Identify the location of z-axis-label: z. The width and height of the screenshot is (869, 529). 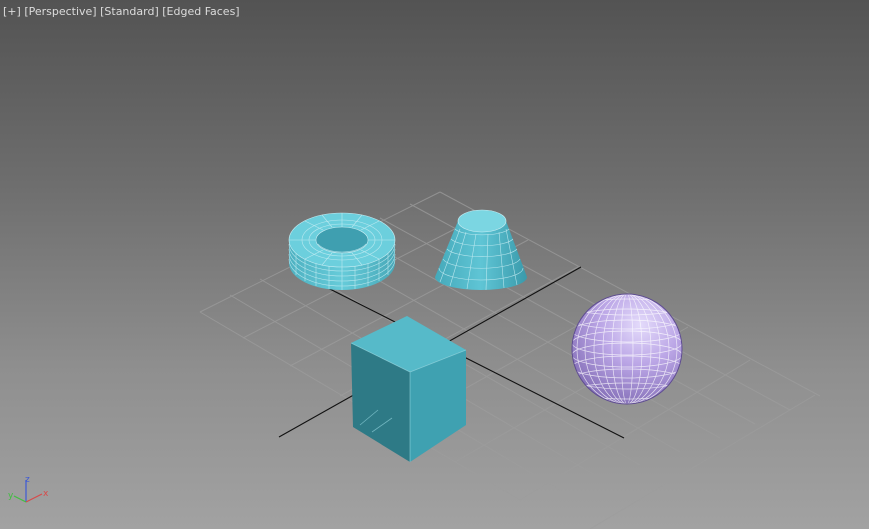
(27, 480).